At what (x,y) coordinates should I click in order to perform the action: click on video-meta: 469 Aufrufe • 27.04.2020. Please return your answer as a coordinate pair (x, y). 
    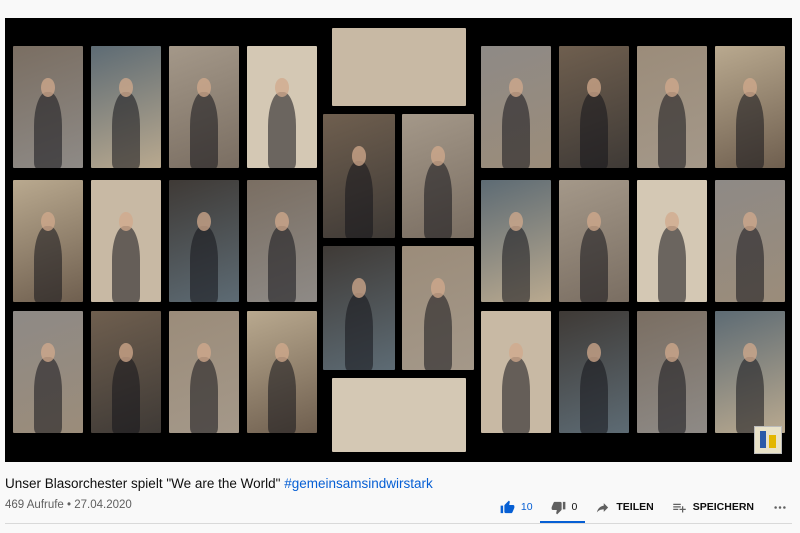
    Looking at the image, I should click on (68, 505).